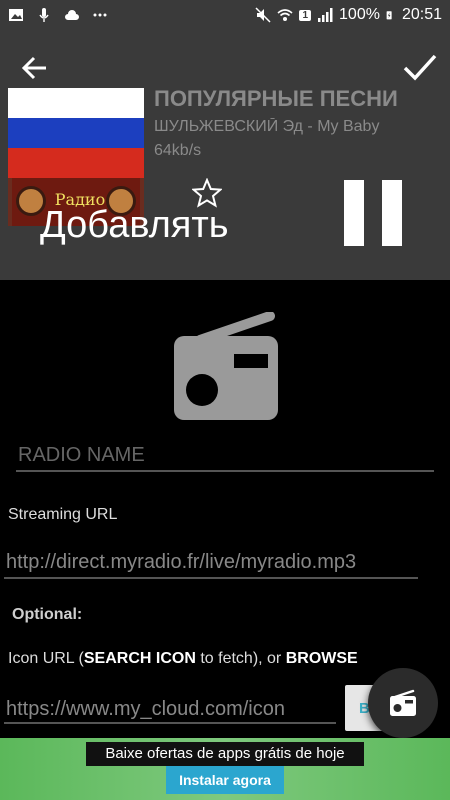  Describe the element at coordinates (211, 578) in the screenshot. I see `streaming-url-underline` at that location.